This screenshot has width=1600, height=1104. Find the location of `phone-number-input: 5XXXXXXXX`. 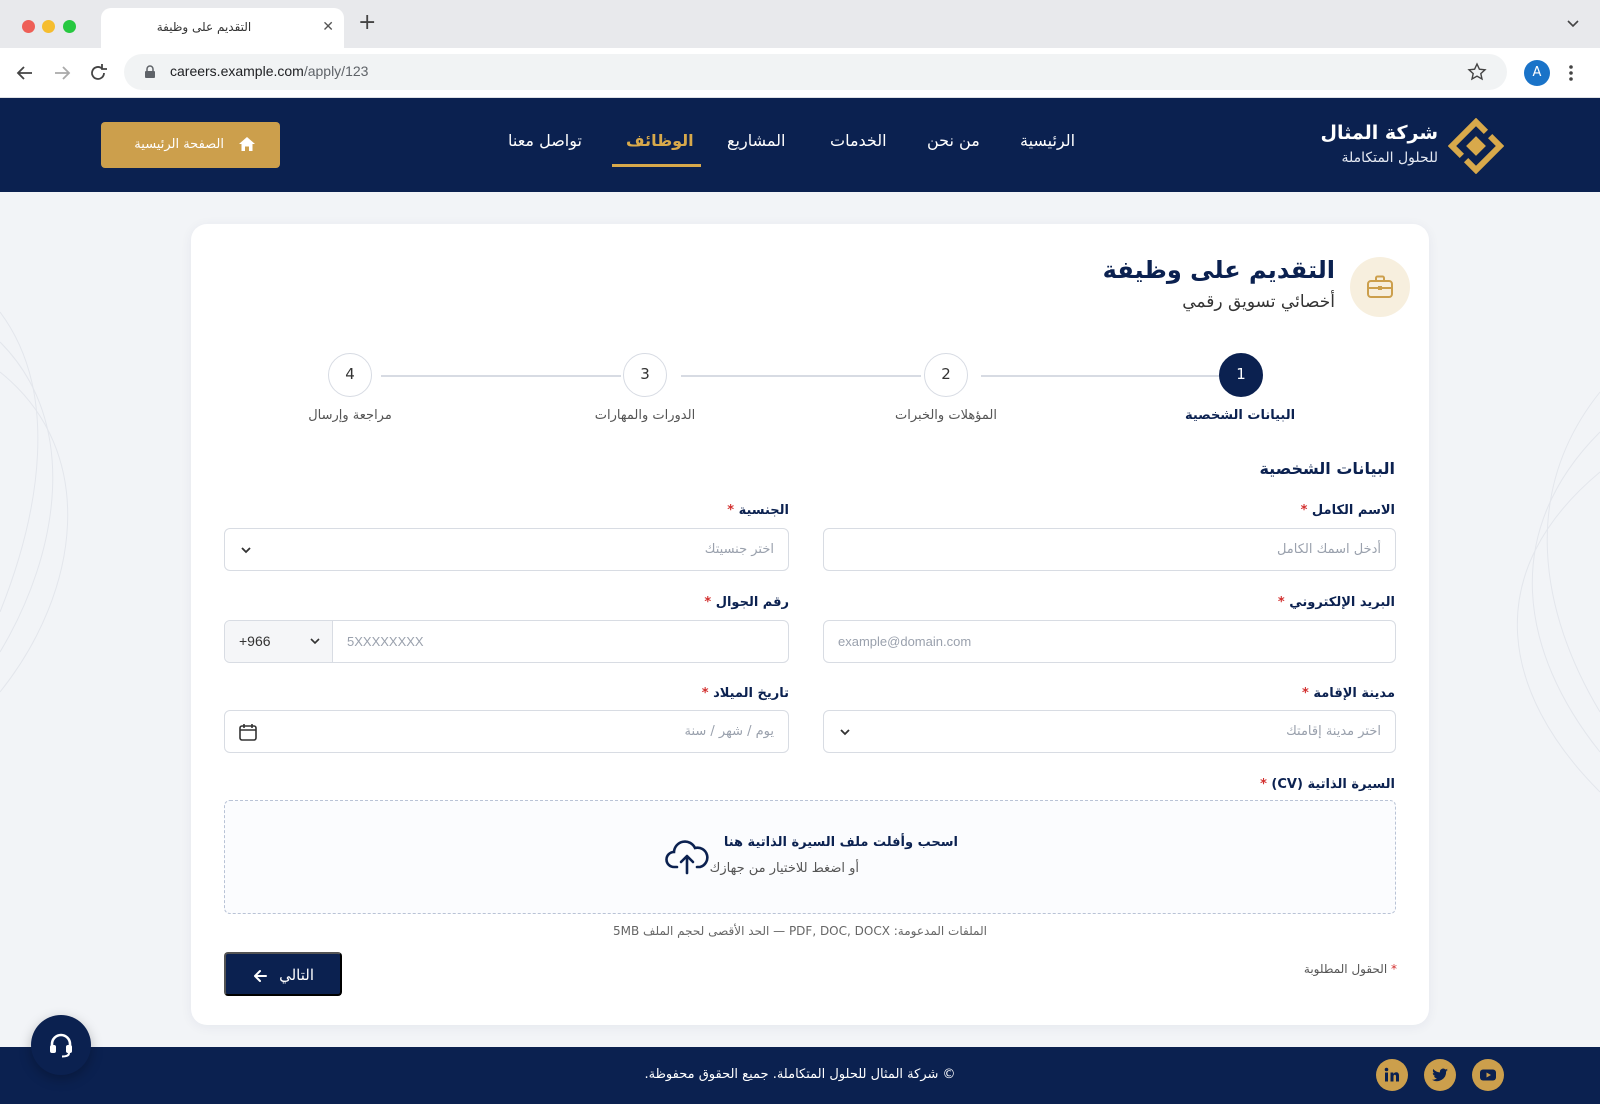

phone-number-input: 5XXXXXXXX is located at coordinates (560, 641).